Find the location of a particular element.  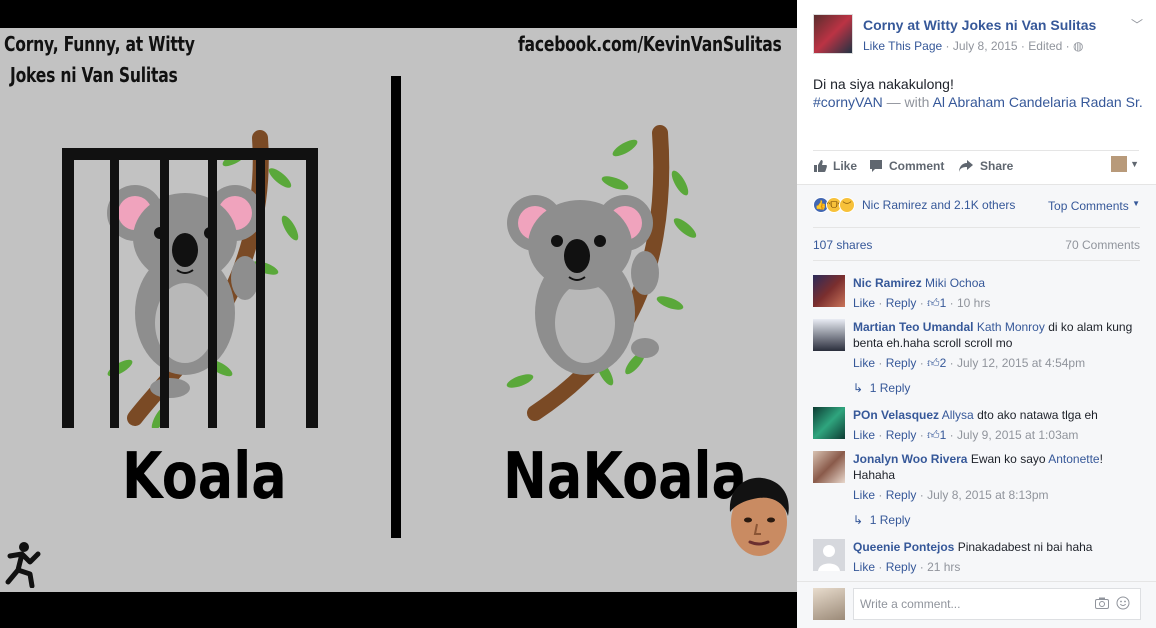

tagged-name: Allysa is located at coordinates (958, 415).